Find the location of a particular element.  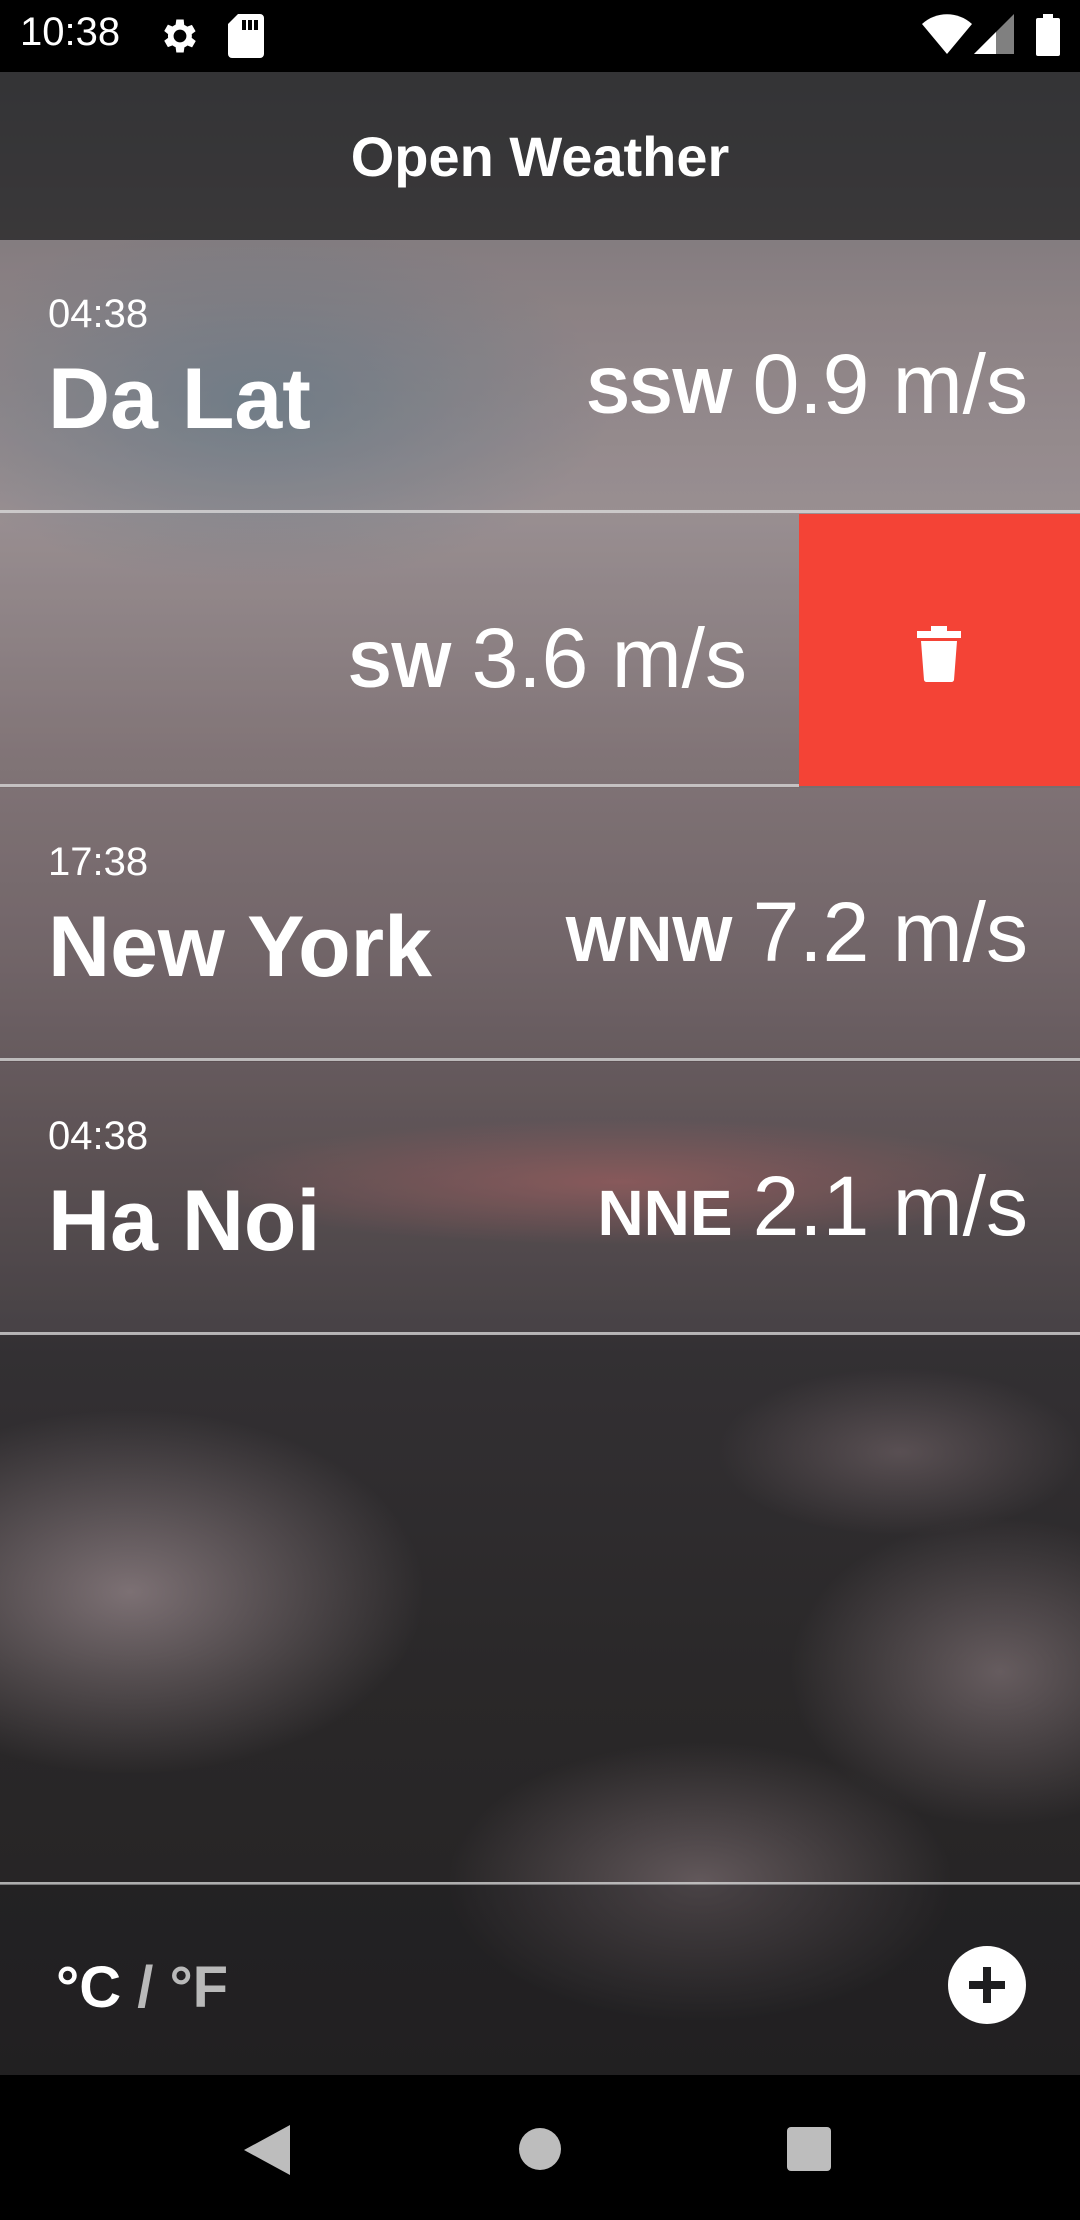

status-bar: 10:38 is located at coordinates (540, 36).